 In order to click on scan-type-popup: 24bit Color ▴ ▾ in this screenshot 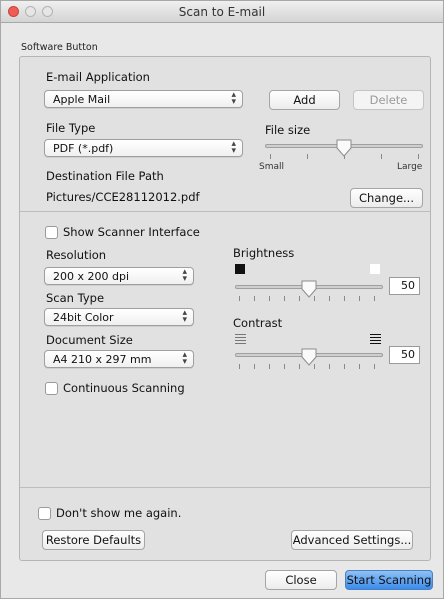, I will do `click(119, 317)`.